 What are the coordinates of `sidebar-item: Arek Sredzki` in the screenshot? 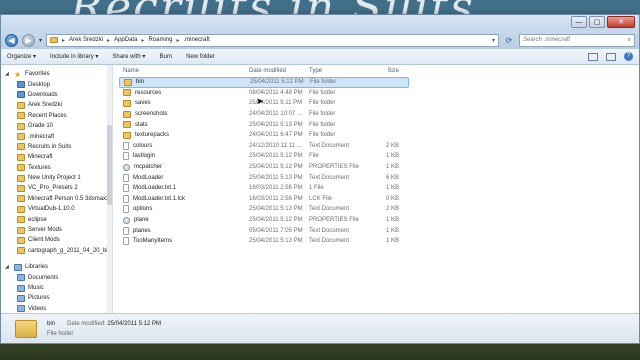 It's located at (56, 105).